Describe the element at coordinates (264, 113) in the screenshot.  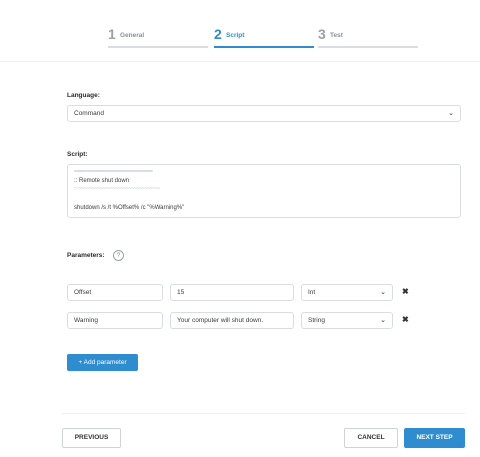
I see `language-select: Command ⌄` at that location.